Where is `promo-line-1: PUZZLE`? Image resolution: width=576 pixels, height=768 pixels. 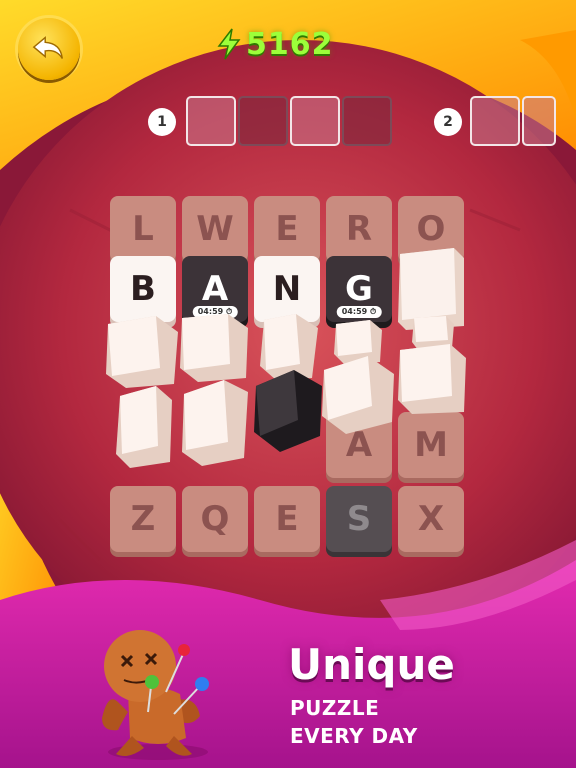 promo-line-1: PUZZLE is located at coordinates (335, 708).